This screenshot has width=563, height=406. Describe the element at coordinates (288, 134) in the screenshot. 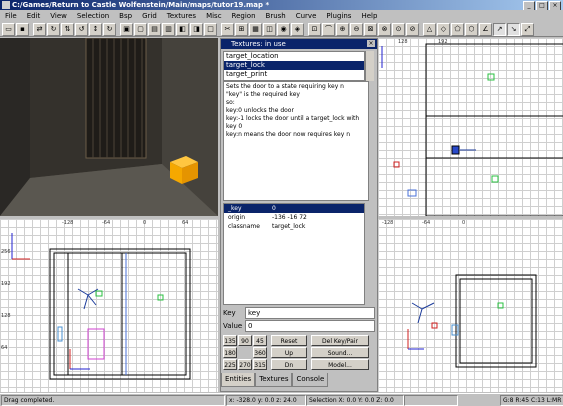

I see `description-line: key:n means the door now requires key n` at that location.